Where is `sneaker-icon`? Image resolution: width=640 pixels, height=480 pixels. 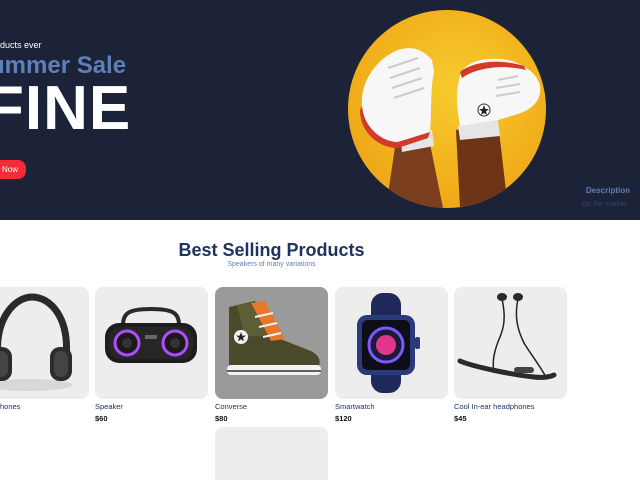 sneaker-icon is located at coordinates (274, 338).